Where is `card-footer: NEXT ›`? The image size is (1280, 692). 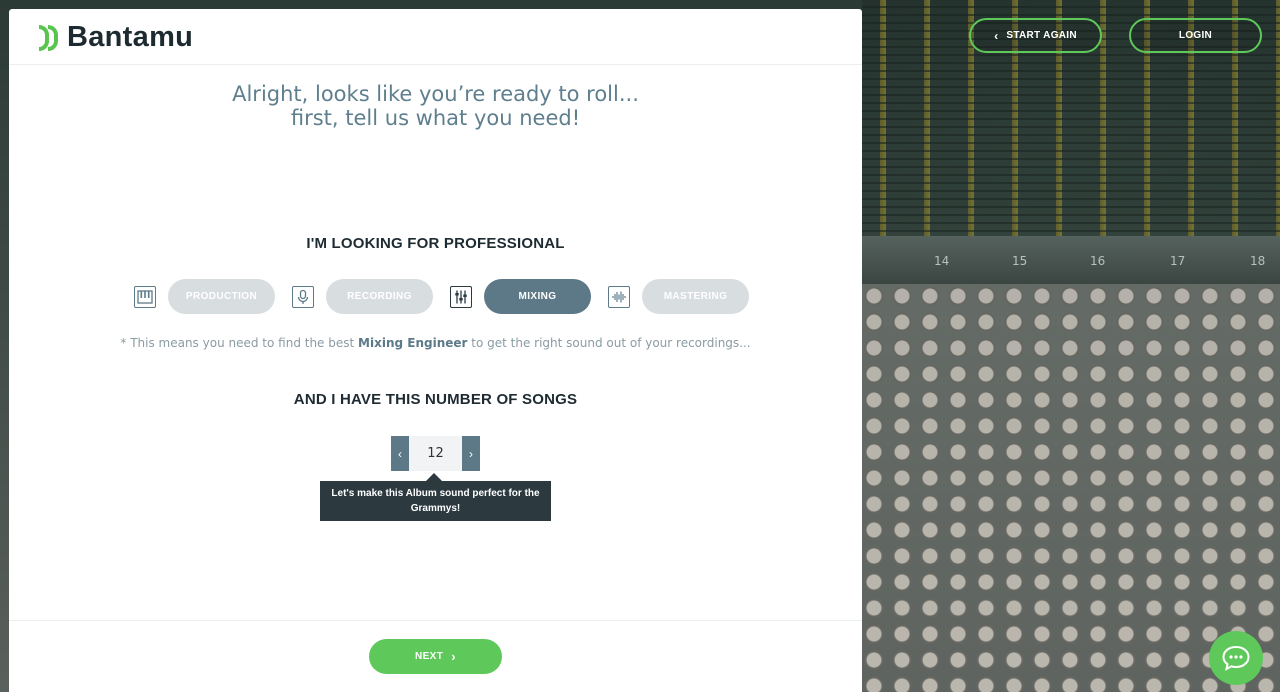
card-footer: NEXT › is located at coordinates (435, 656).